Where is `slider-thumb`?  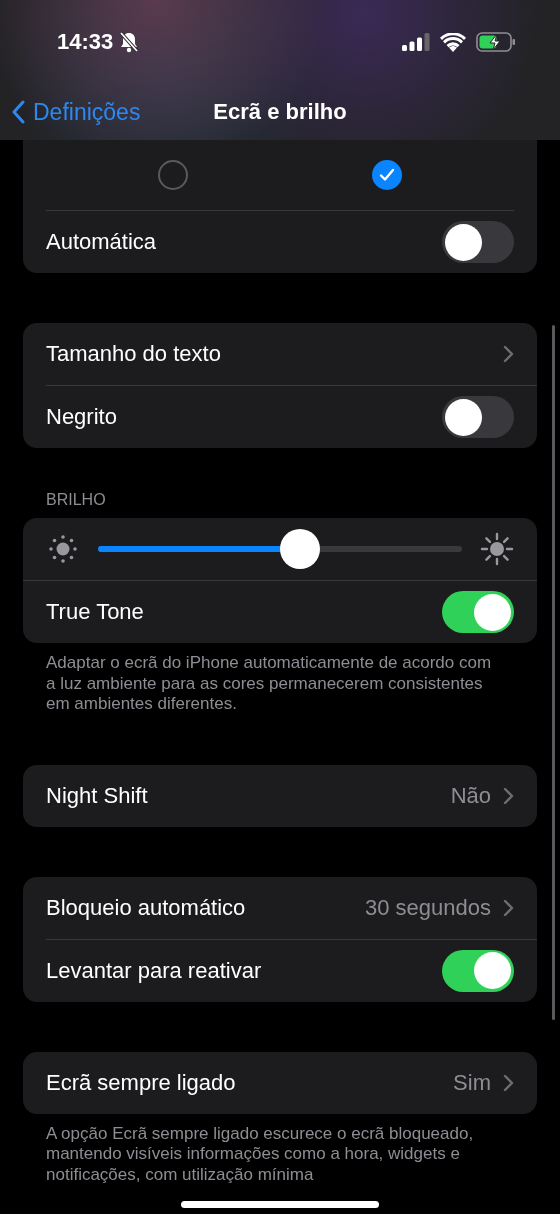 slider-thumb is located at coordinates (300, 549).